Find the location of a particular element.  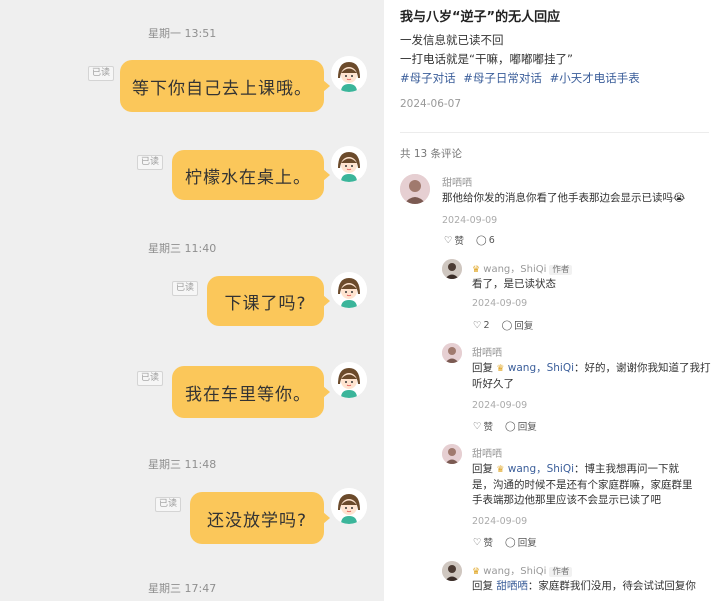

comment-count: 共 13 条评论 is located at coordinates (431, 154).